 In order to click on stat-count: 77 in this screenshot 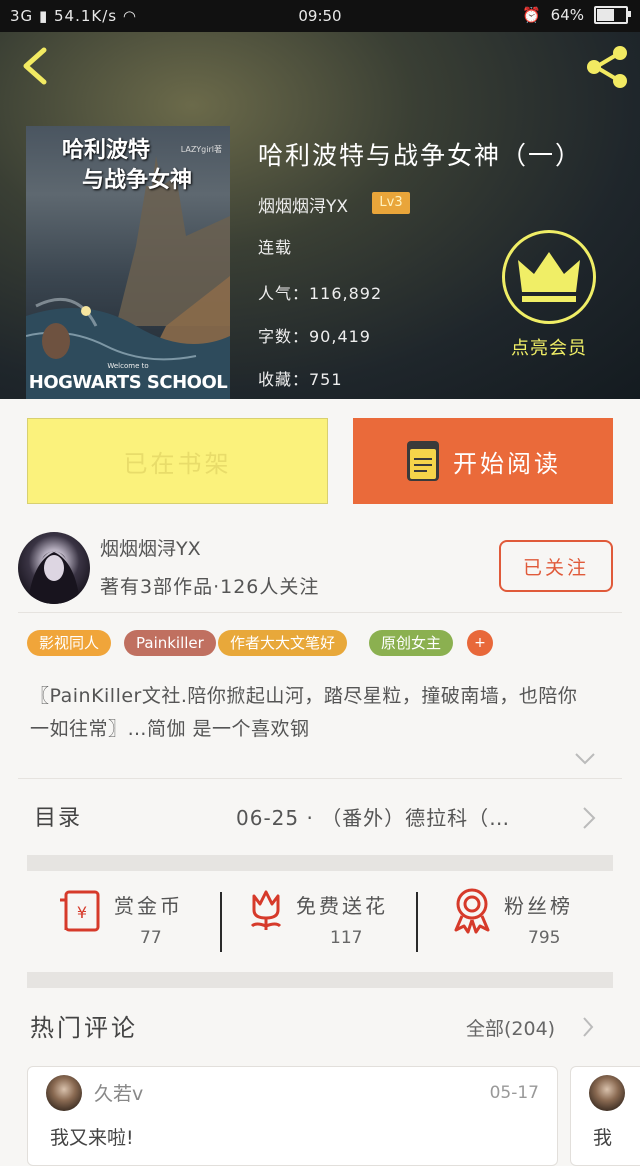, I will do `click(151, 938)`.